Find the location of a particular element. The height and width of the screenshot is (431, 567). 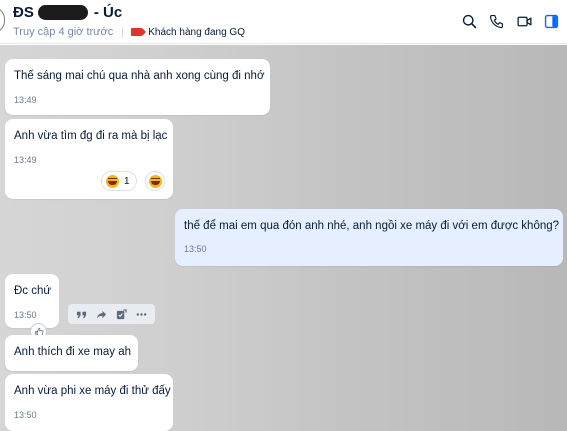

message-text: Anh vừa tìm đg đi ra mà bị lạc is located at coordinates (91, 136).